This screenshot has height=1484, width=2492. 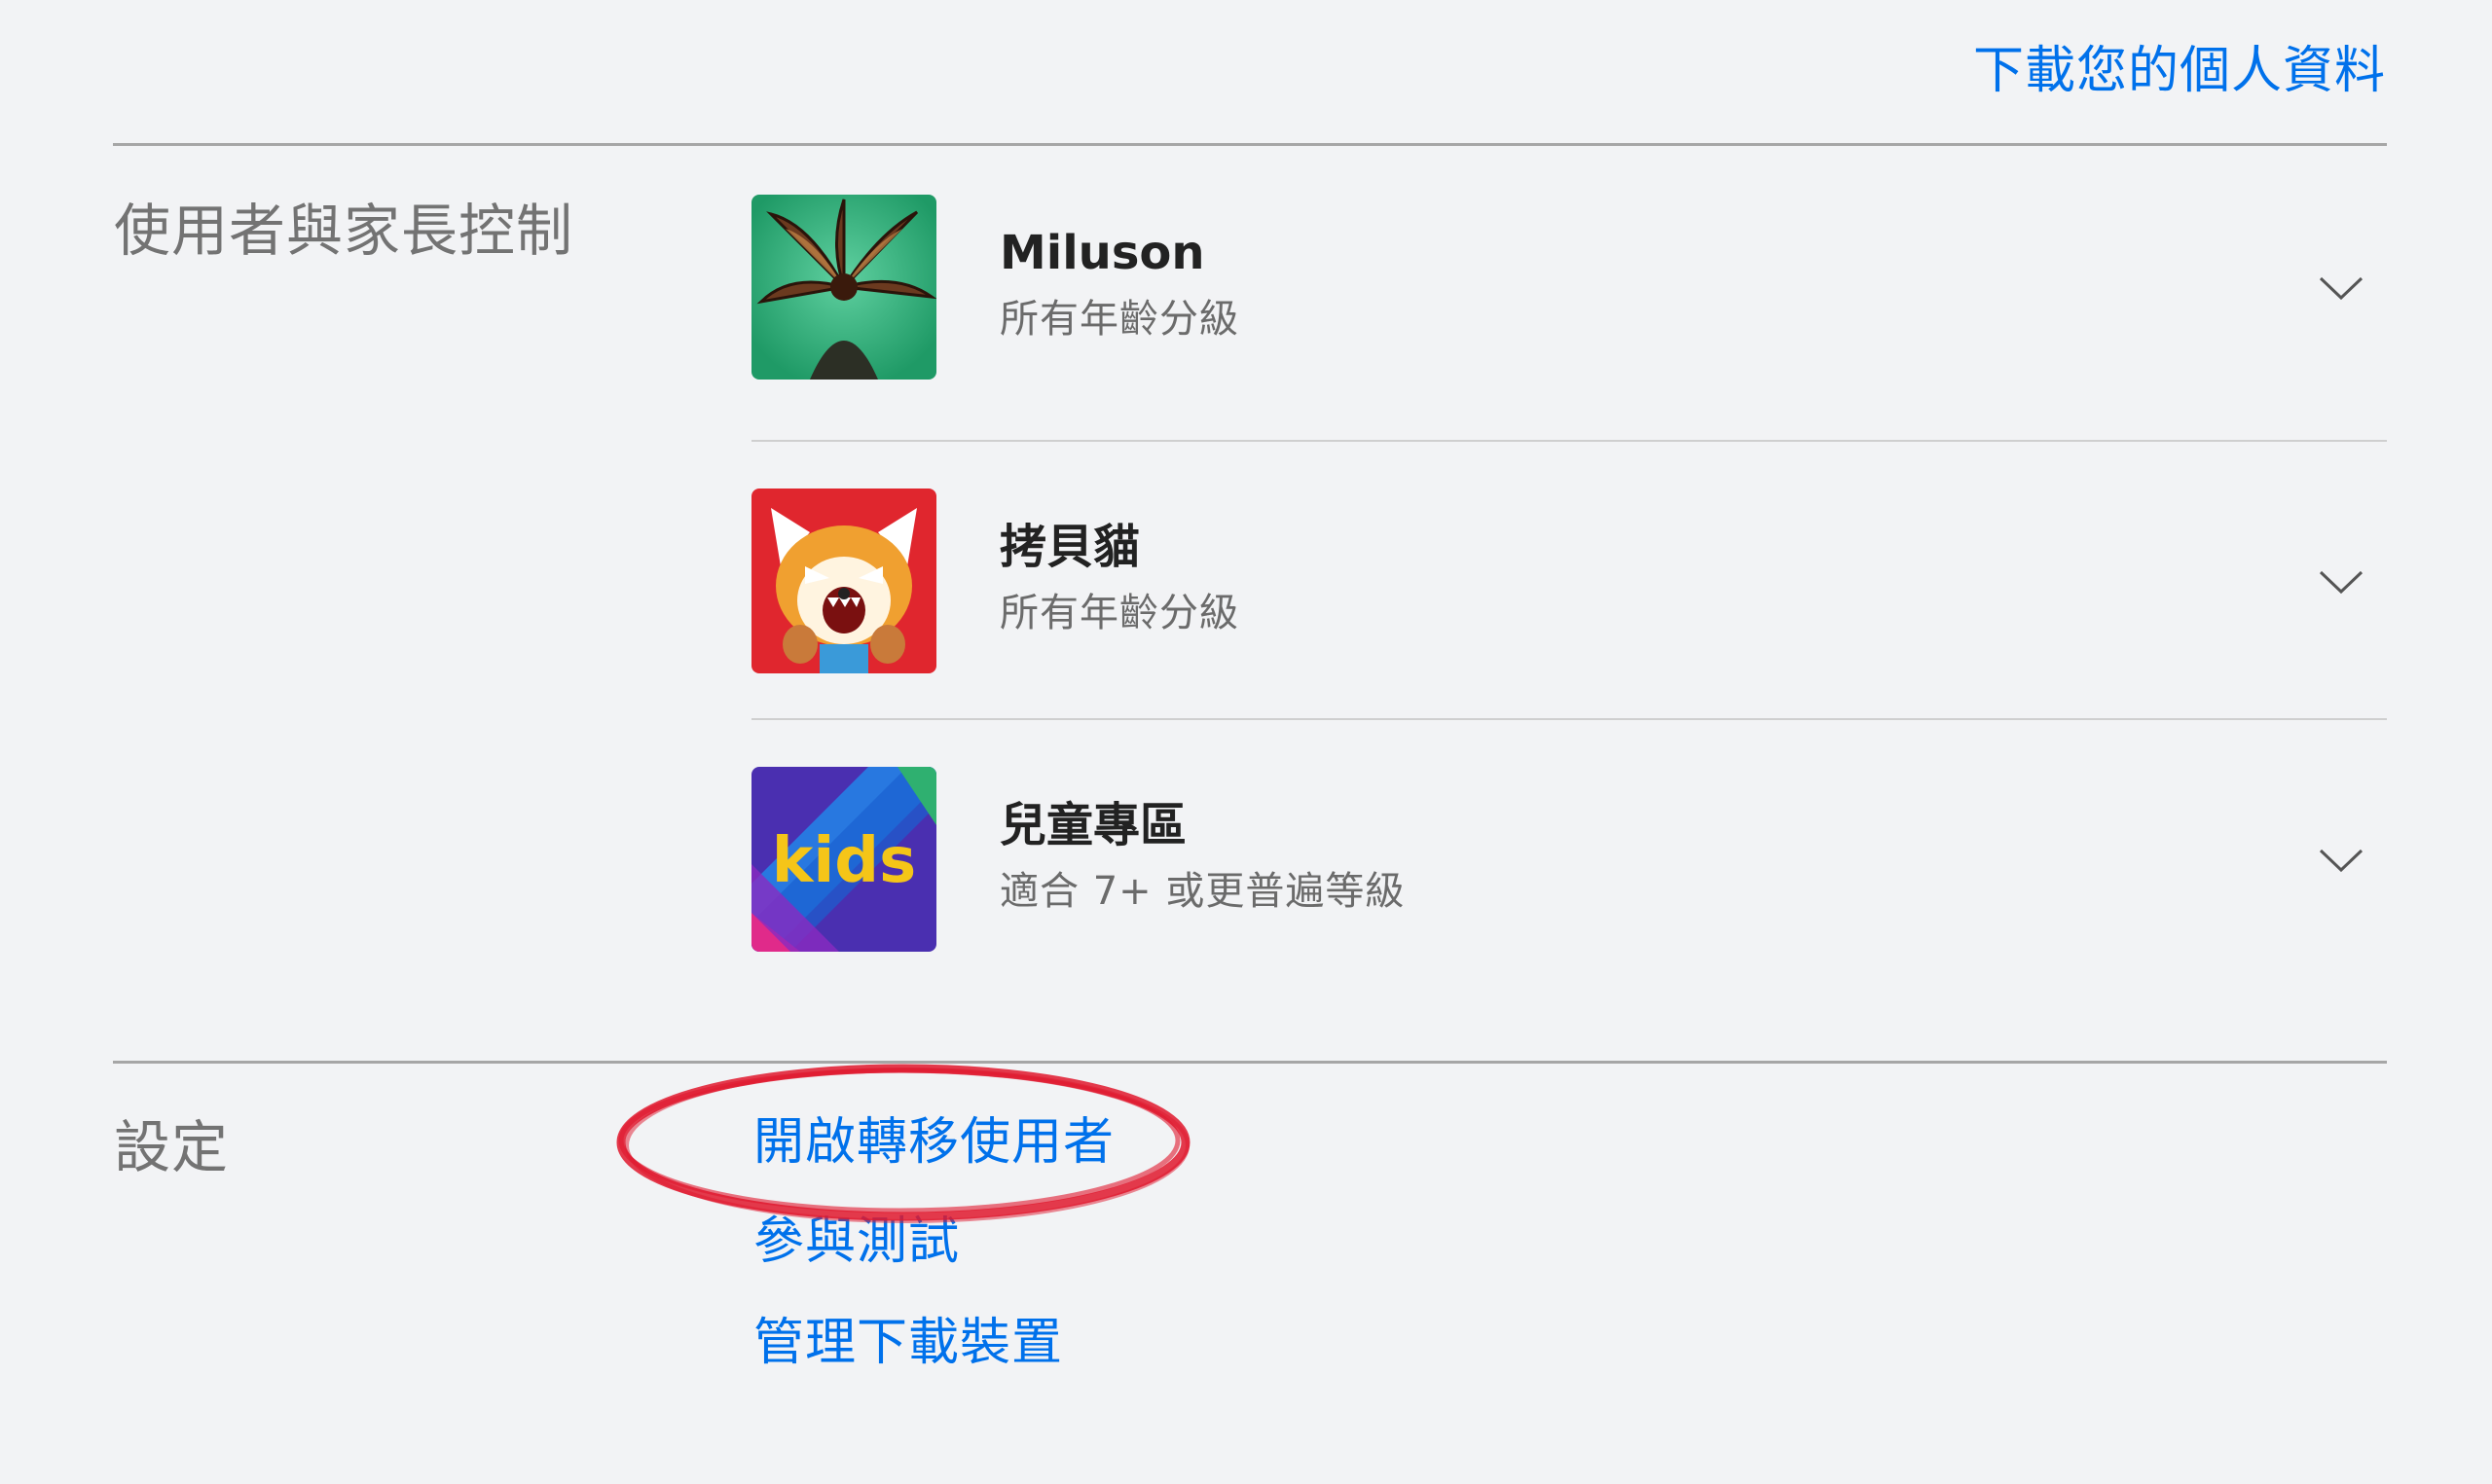 What do you see at coordinates (1203, 891) in the screenshot?
I see `profile-rating: 適合 7+ 或更普遍等級` at bounding box center [1203, 891].